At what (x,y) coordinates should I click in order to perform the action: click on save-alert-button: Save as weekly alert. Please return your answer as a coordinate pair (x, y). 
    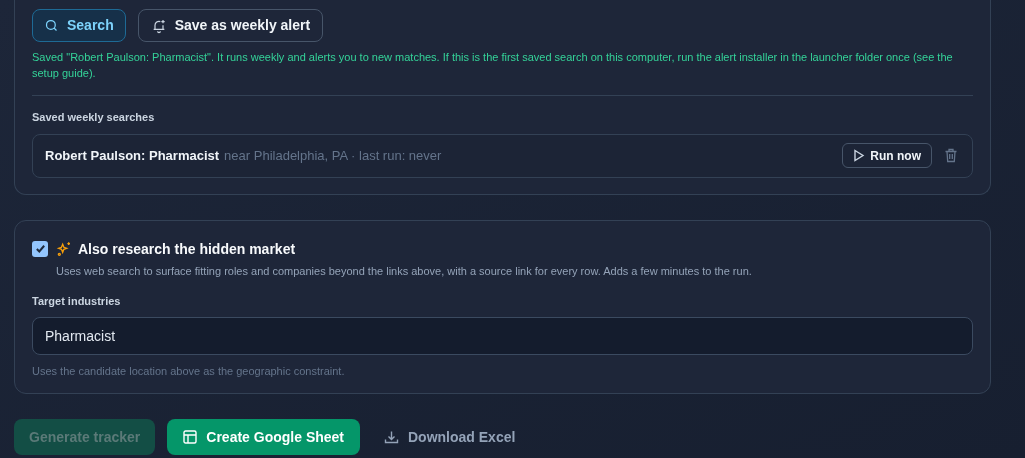
    Looking at the image, I should click on (230, 25).